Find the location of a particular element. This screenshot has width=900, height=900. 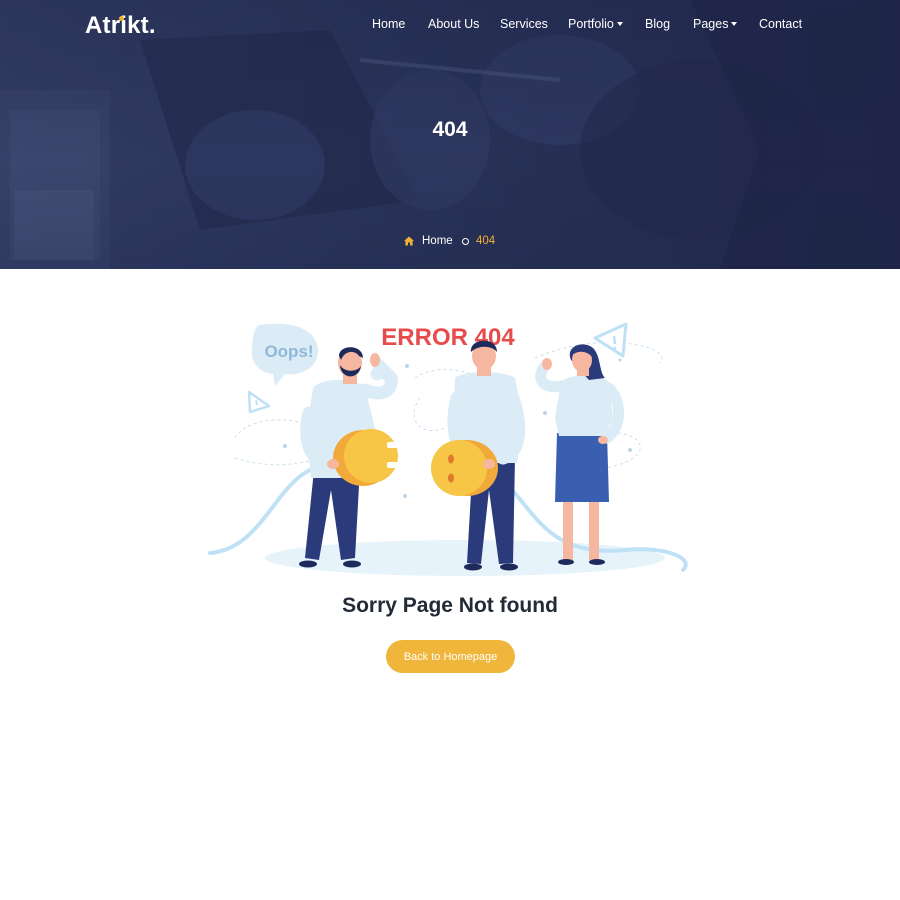

floor-shadow is located at coordinates (465, 558).